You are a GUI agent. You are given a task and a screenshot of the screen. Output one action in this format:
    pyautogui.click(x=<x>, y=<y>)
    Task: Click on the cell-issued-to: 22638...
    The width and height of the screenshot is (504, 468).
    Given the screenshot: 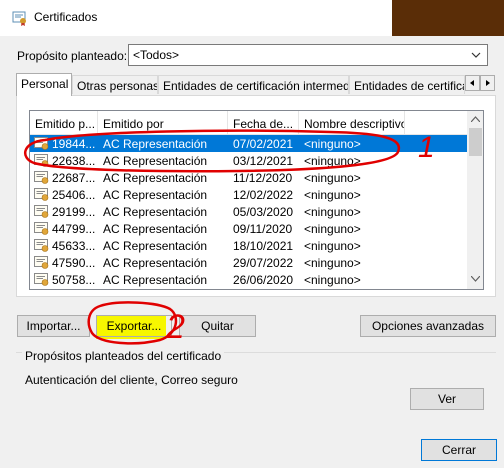 What is the action you would take?
    pyautogui.click(x=74, y=161)
    